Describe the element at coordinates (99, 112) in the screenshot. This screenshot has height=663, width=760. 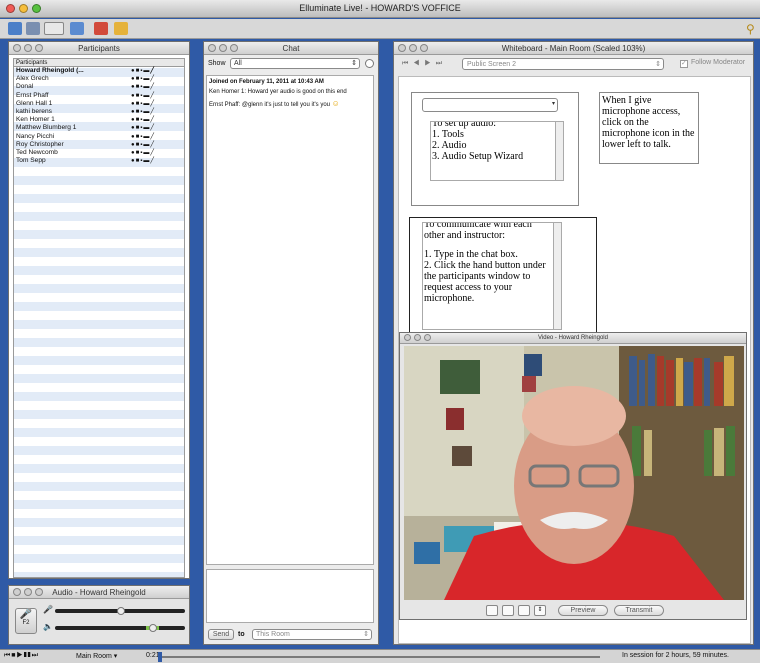
I see `participant-row: kathi berens ●■▪▬╱` at that location.